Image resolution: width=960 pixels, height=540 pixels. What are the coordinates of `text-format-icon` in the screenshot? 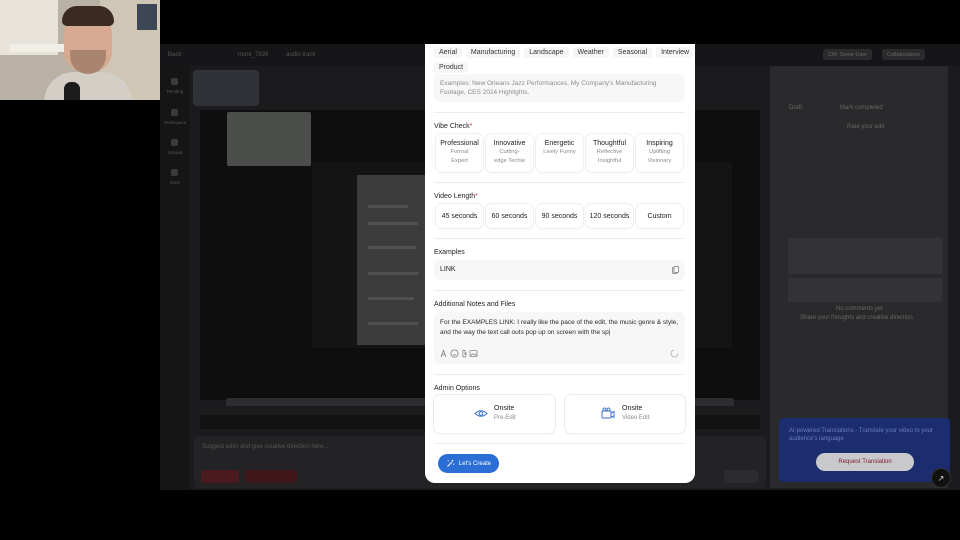 It's located at (443, 353).